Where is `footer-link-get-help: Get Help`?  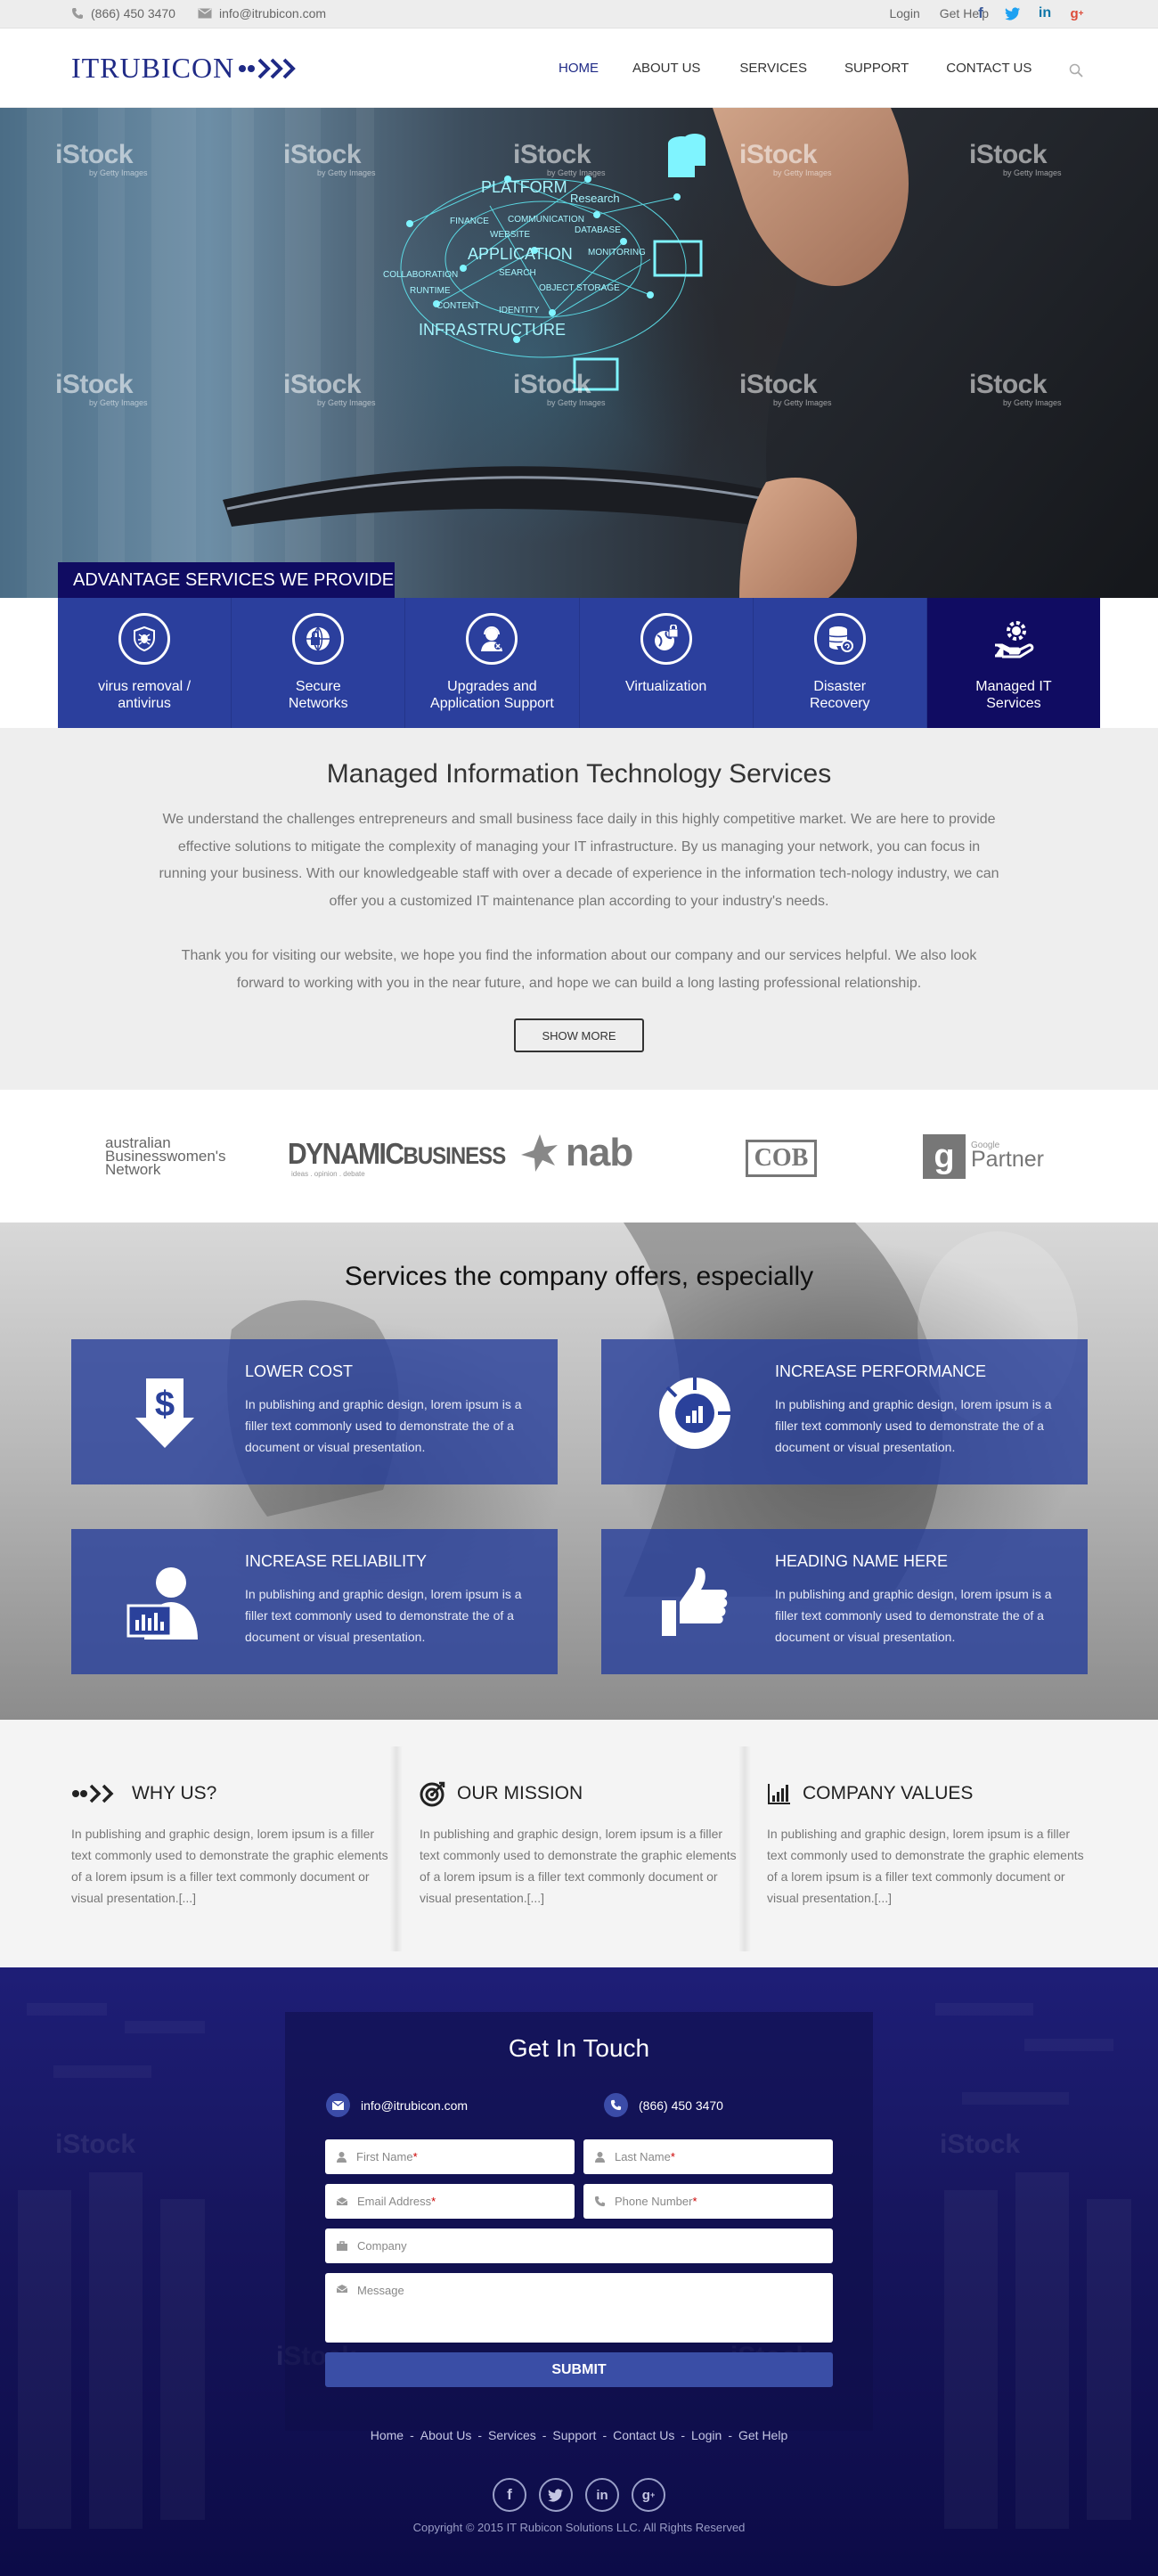 footer-link-get-help: Get Help is located at coordinates (762, 2435).